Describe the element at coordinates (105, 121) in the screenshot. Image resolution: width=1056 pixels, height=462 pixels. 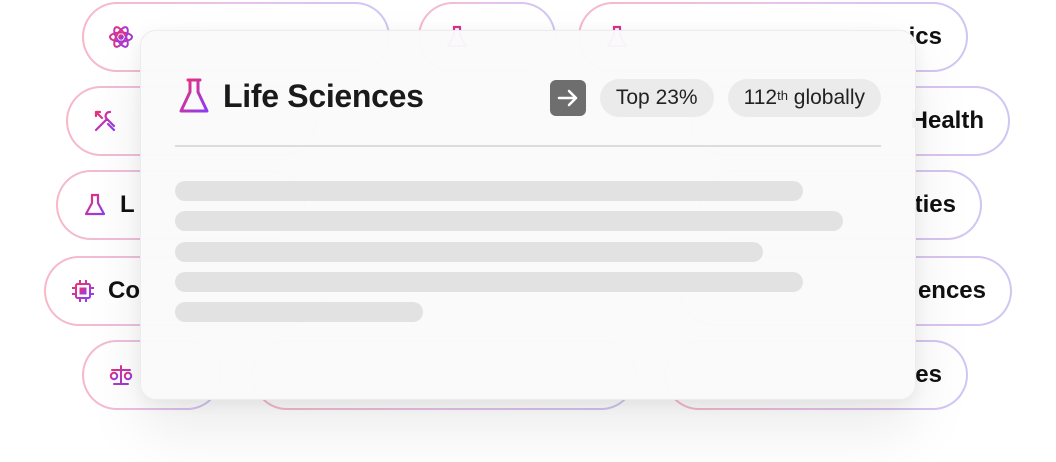
I see `tools-icon` at that location.